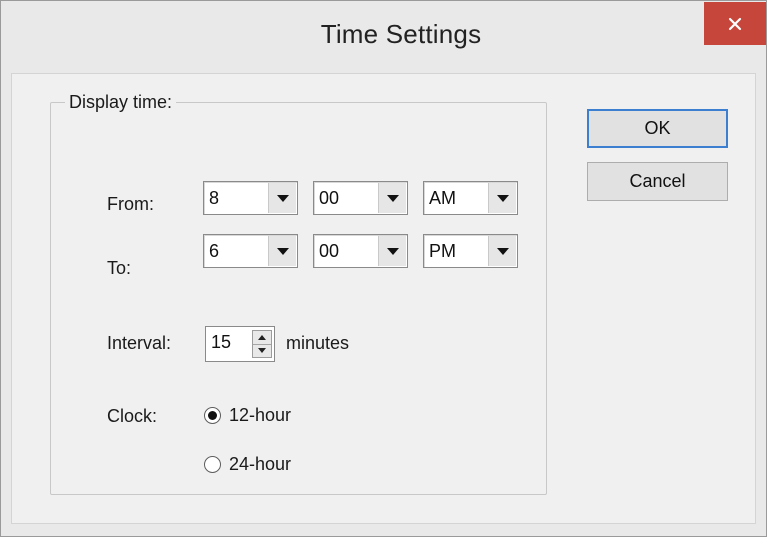 The image size is (767, 537). Describe the element at coordinates (212, 415) in the screenshot. I see `radio-selected-icon` at that location.